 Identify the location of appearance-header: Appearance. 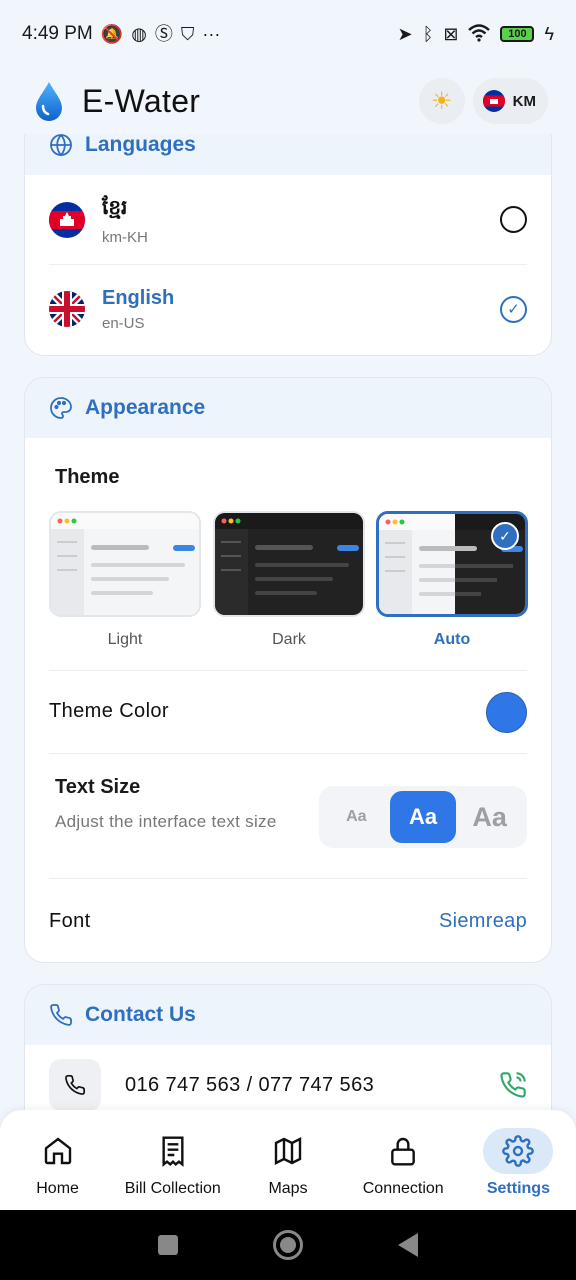
(288, 408).